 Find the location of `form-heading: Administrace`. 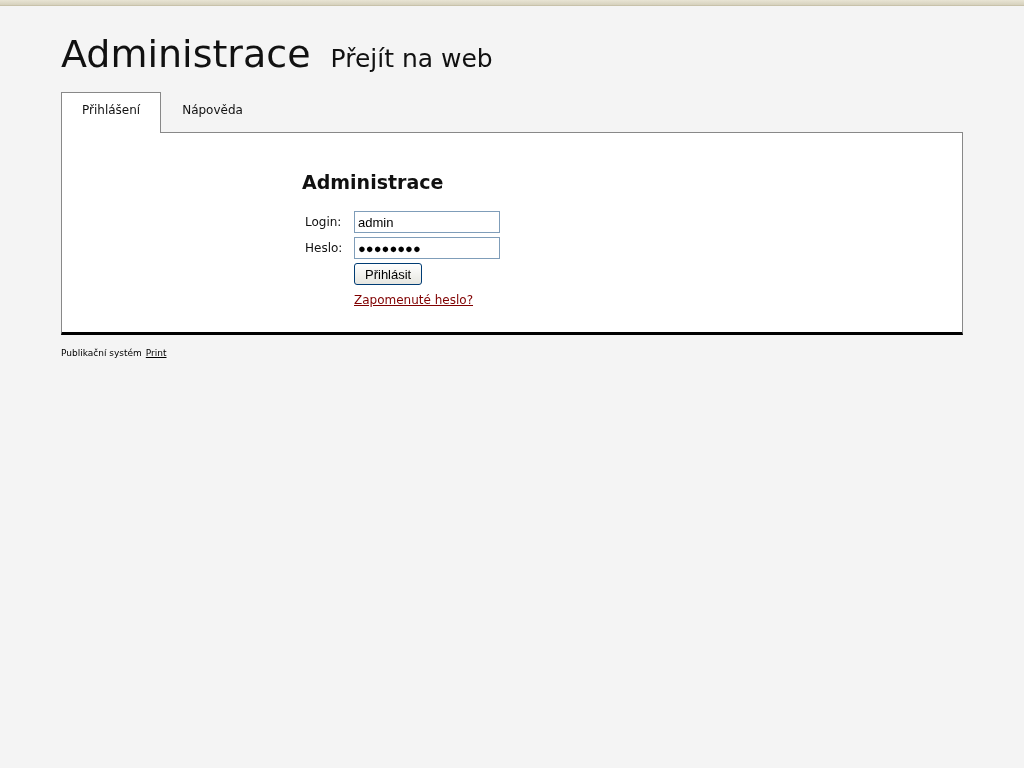

form-heading: Administrace is located at coordinates (373, 182).